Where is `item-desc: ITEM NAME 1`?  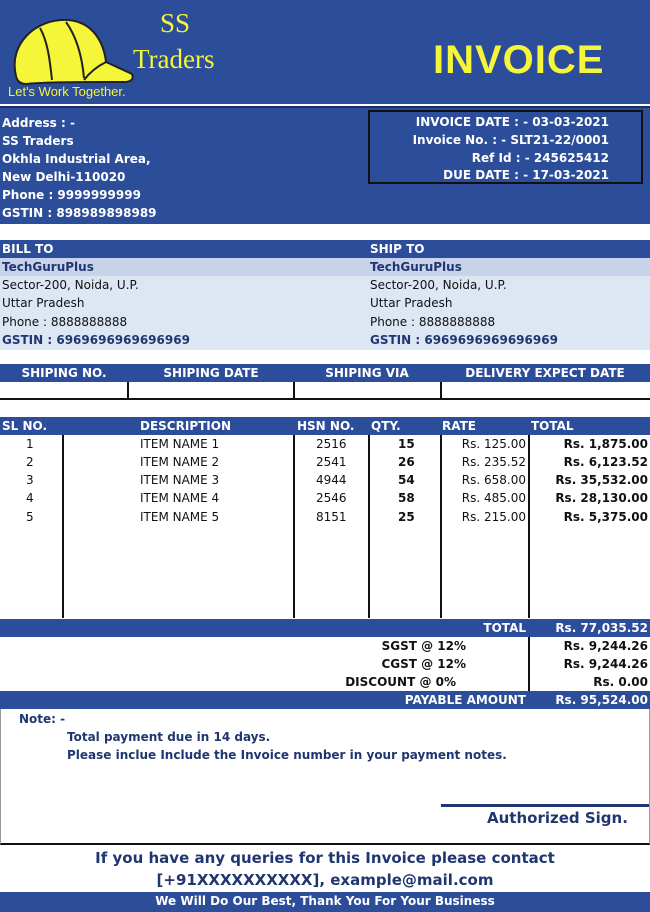
item-desc: ITEM NAME 1 is located at coordinates (180, 444).